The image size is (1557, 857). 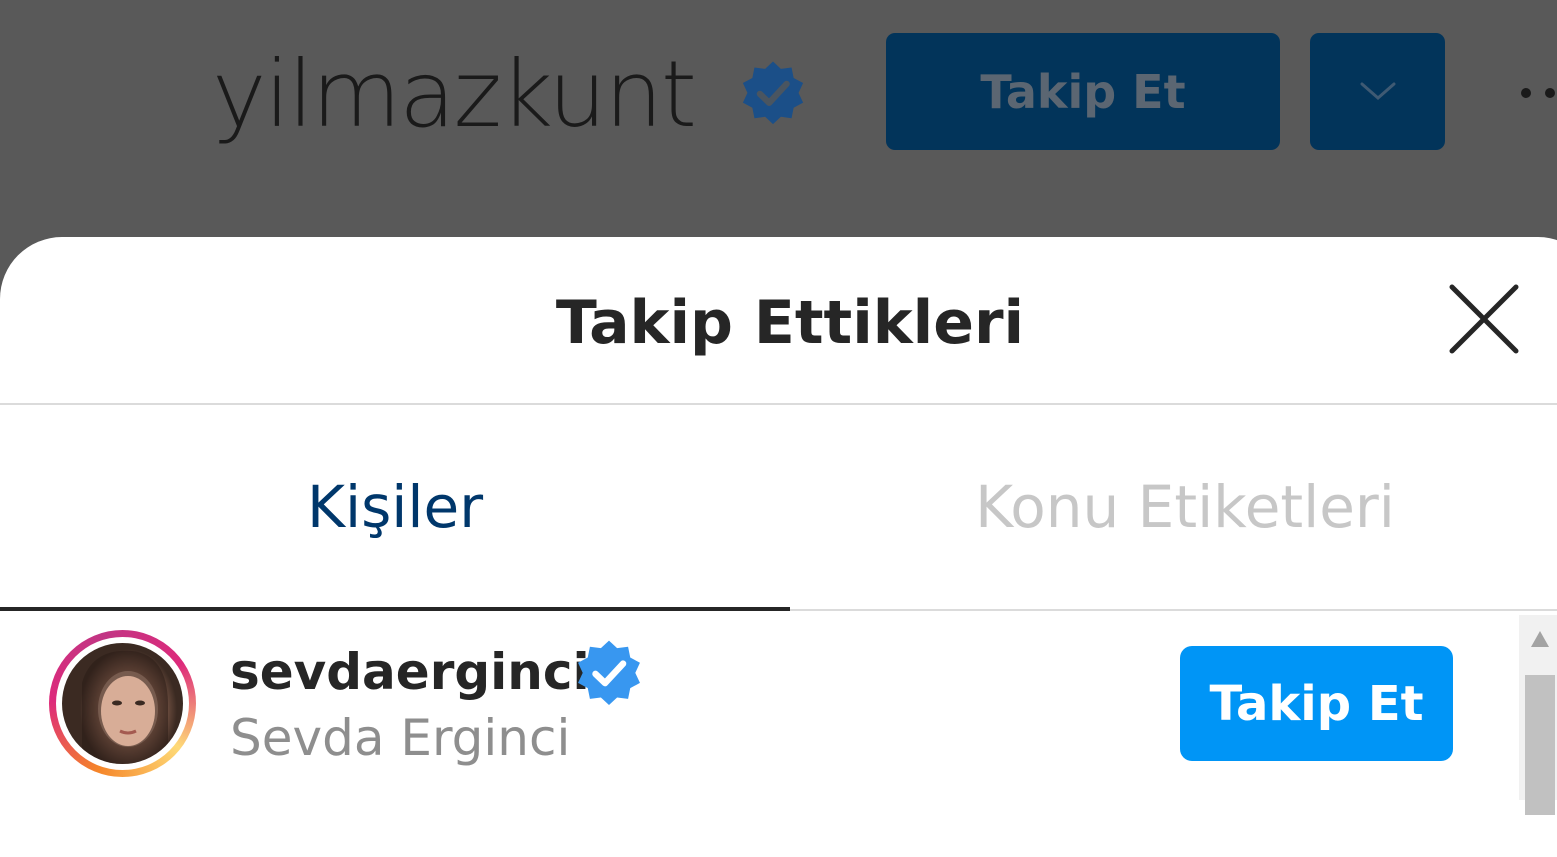 What do you see at coordinates (395, 609) in the screenshot?
I see `active-tab-indicator` at bounding box center [395, 609].